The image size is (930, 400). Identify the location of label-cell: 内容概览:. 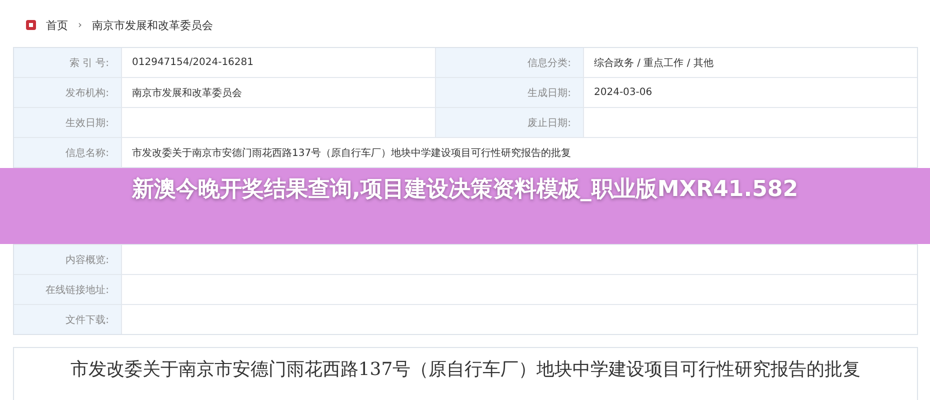
(68, 259).